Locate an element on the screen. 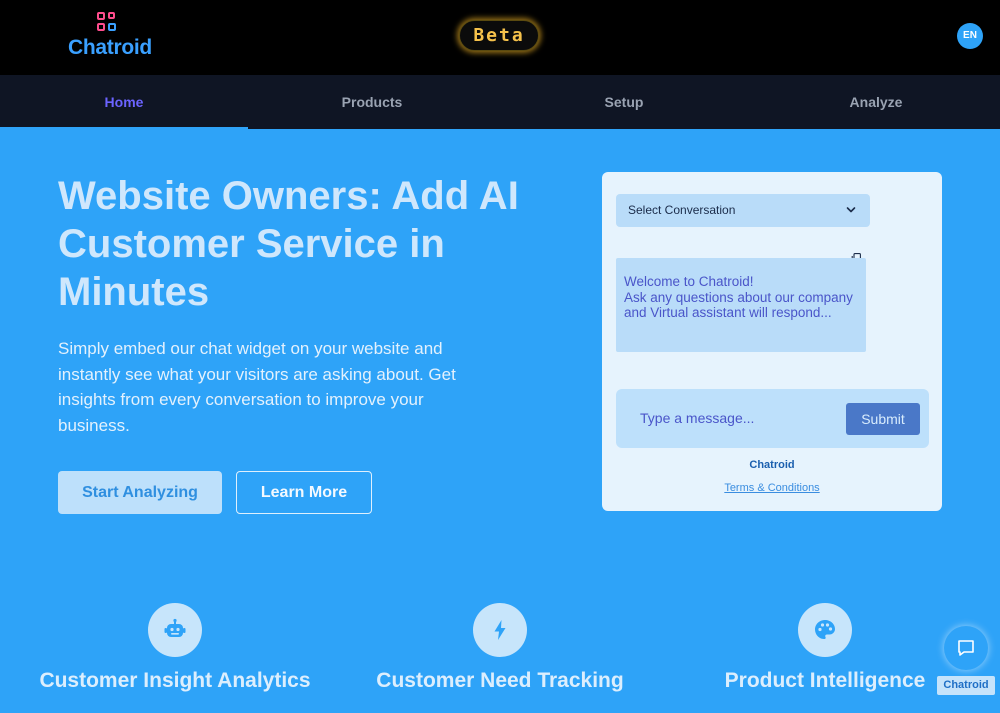  logo: Chatroid is located at coordinates (113, 36).